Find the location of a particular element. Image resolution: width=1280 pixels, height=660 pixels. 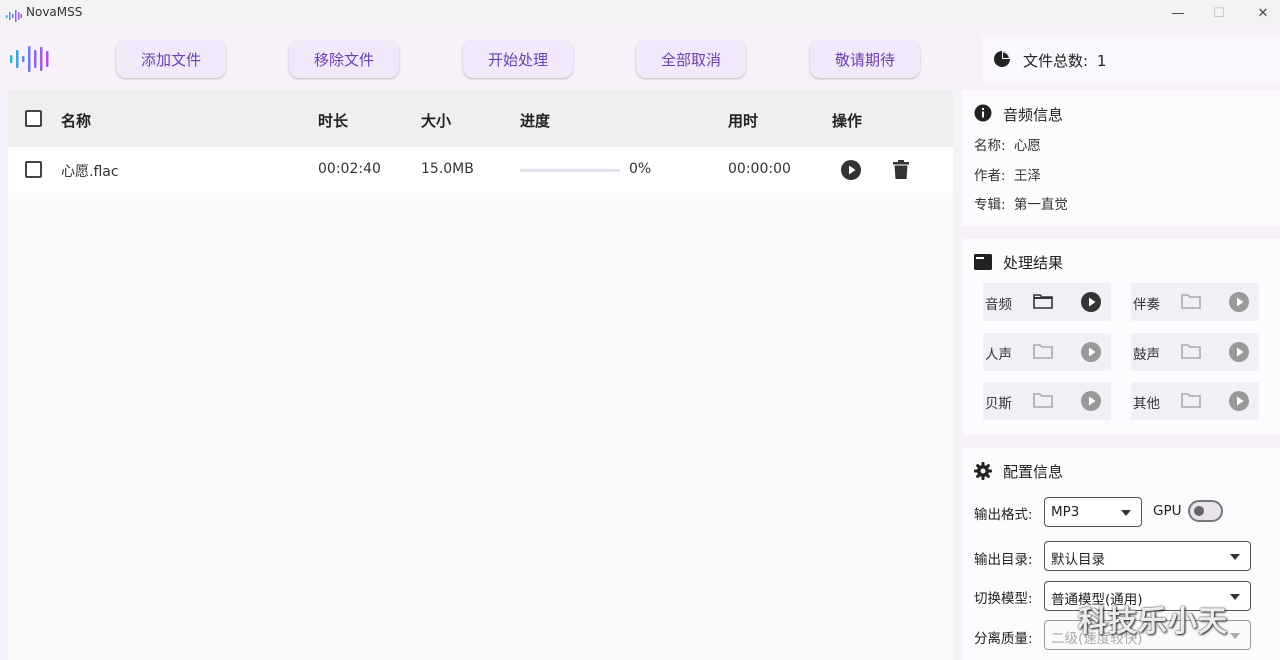

watermark: 科技乐小天 is located at coordinates (1153, 621).